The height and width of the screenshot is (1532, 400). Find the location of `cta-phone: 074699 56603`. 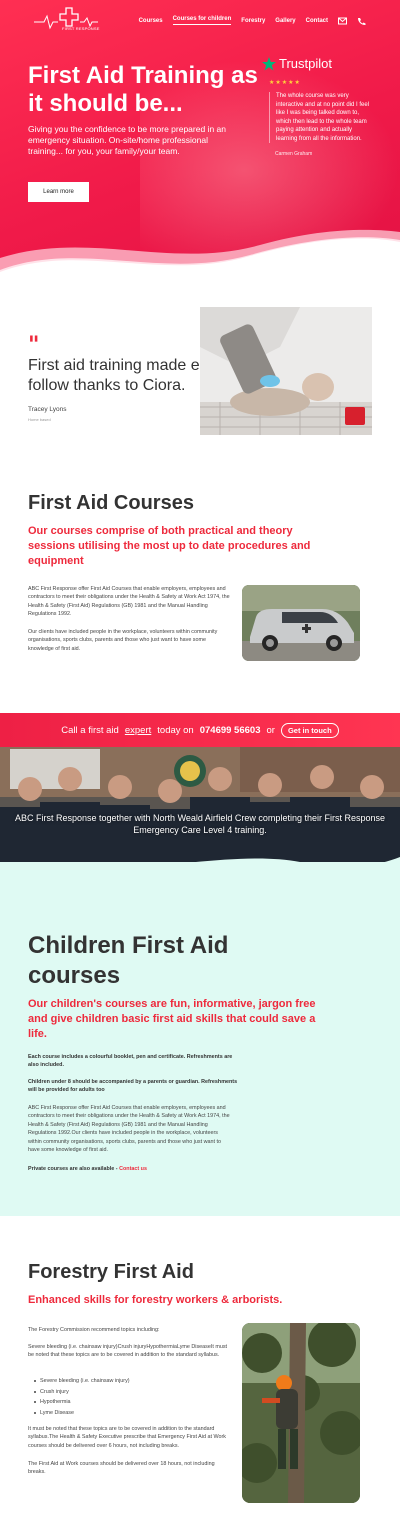

cta-phone: 074699 56603 is located at coordinates (230, 730).